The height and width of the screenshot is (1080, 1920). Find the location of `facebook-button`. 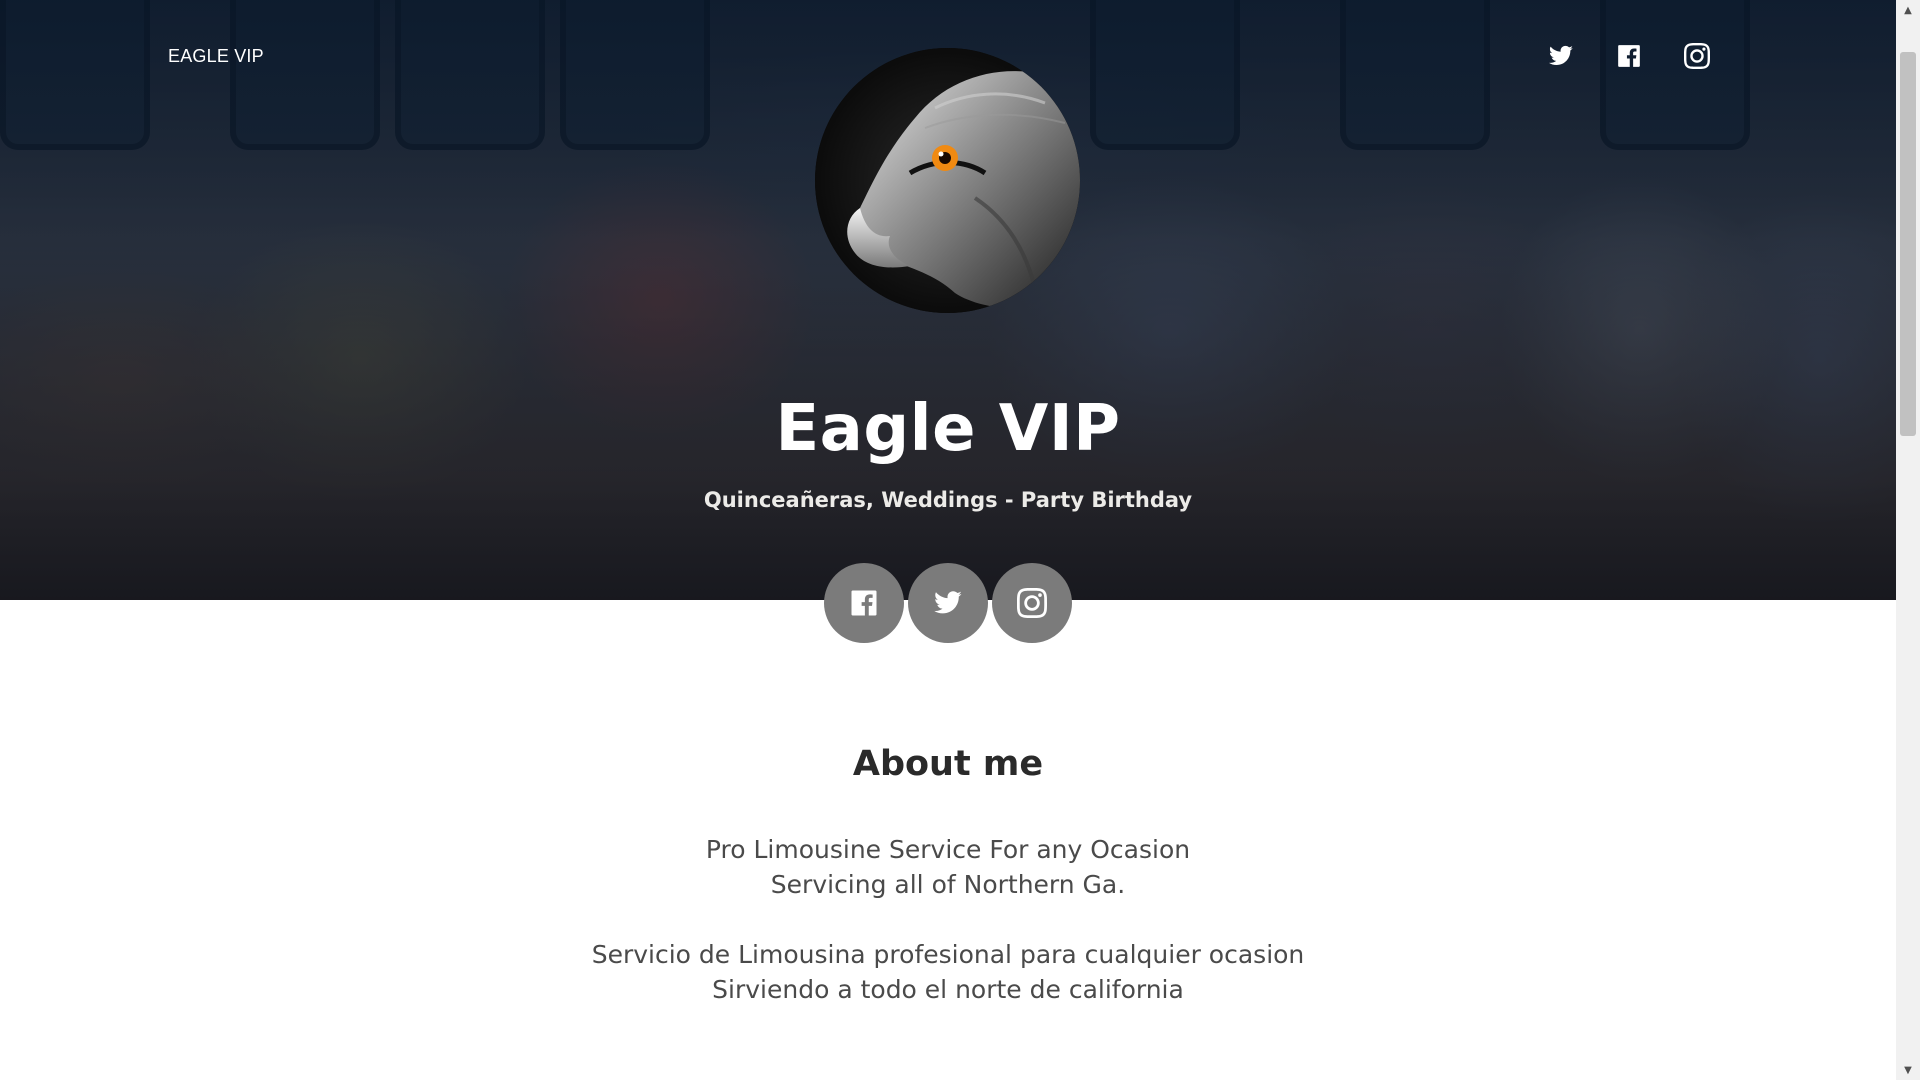

facebook-button is located at coordinates (864, 603).